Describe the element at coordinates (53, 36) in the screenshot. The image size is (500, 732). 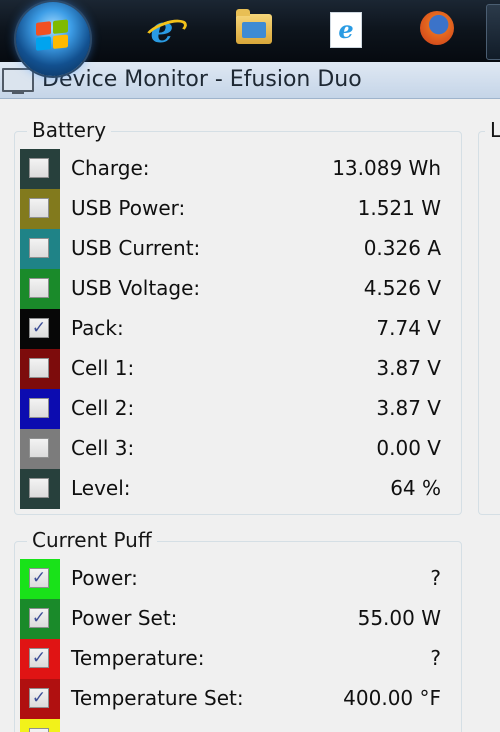
I see `windows-logo-icon` at that location.